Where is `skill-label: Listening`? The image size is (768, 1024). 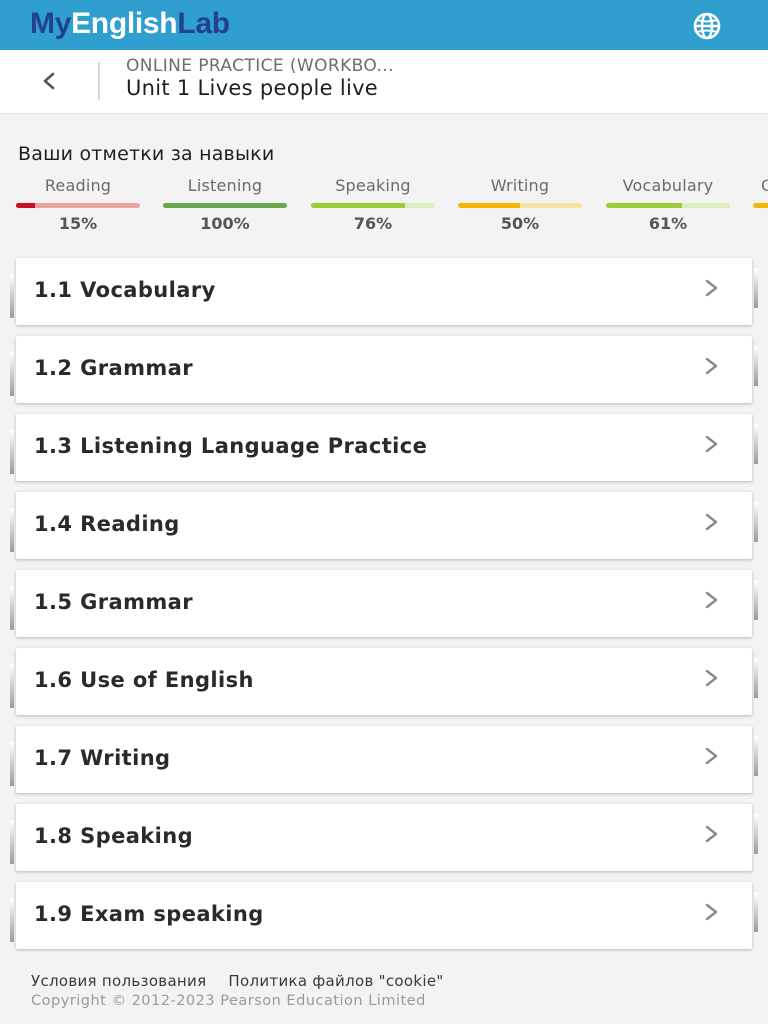 skill-label: Listening is located at coordinates (225, 185).